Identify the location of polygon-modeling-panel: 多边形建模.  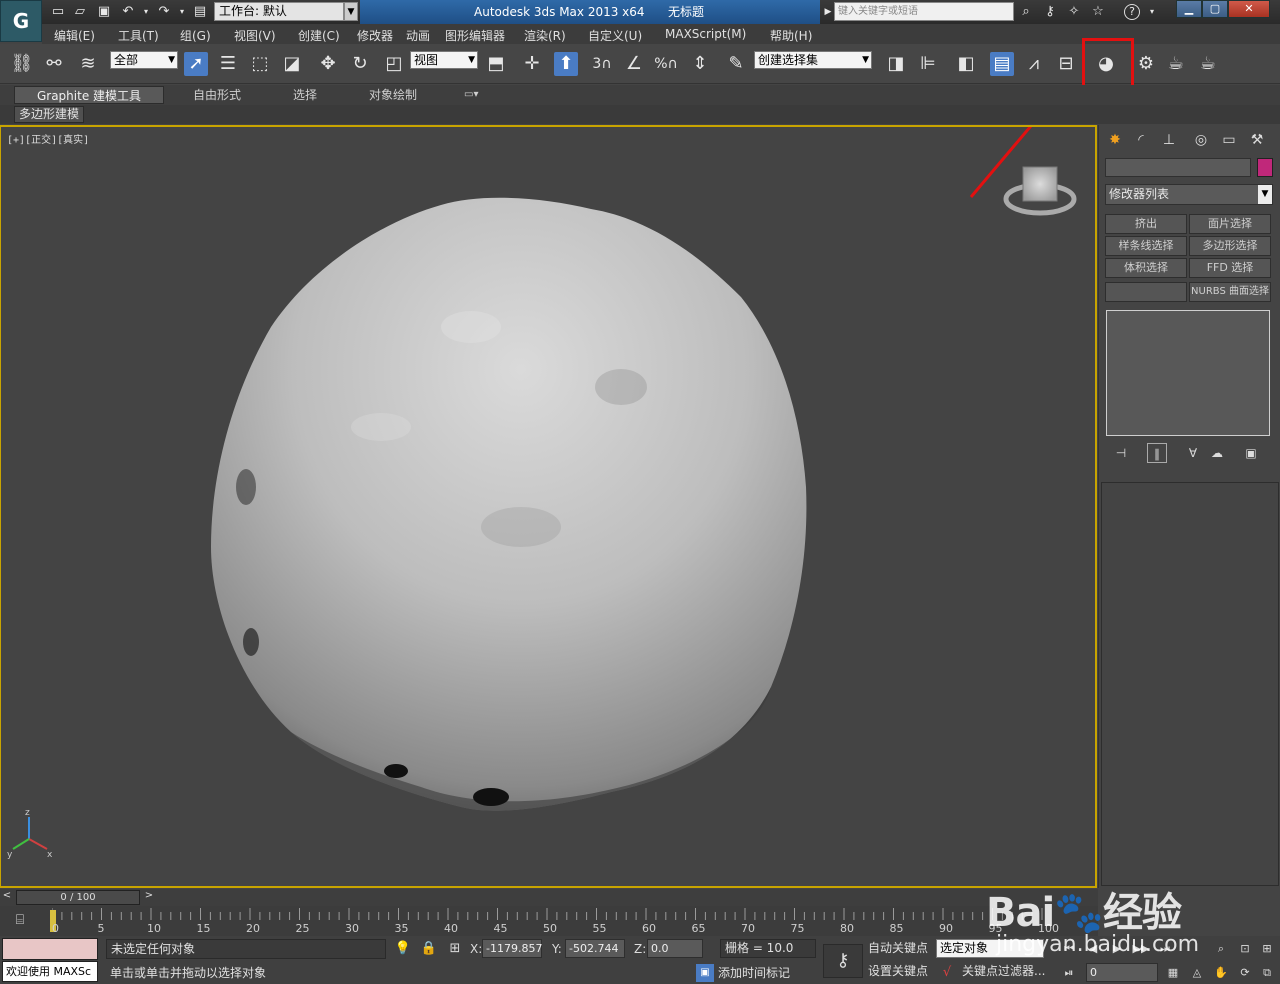
(49, 114).